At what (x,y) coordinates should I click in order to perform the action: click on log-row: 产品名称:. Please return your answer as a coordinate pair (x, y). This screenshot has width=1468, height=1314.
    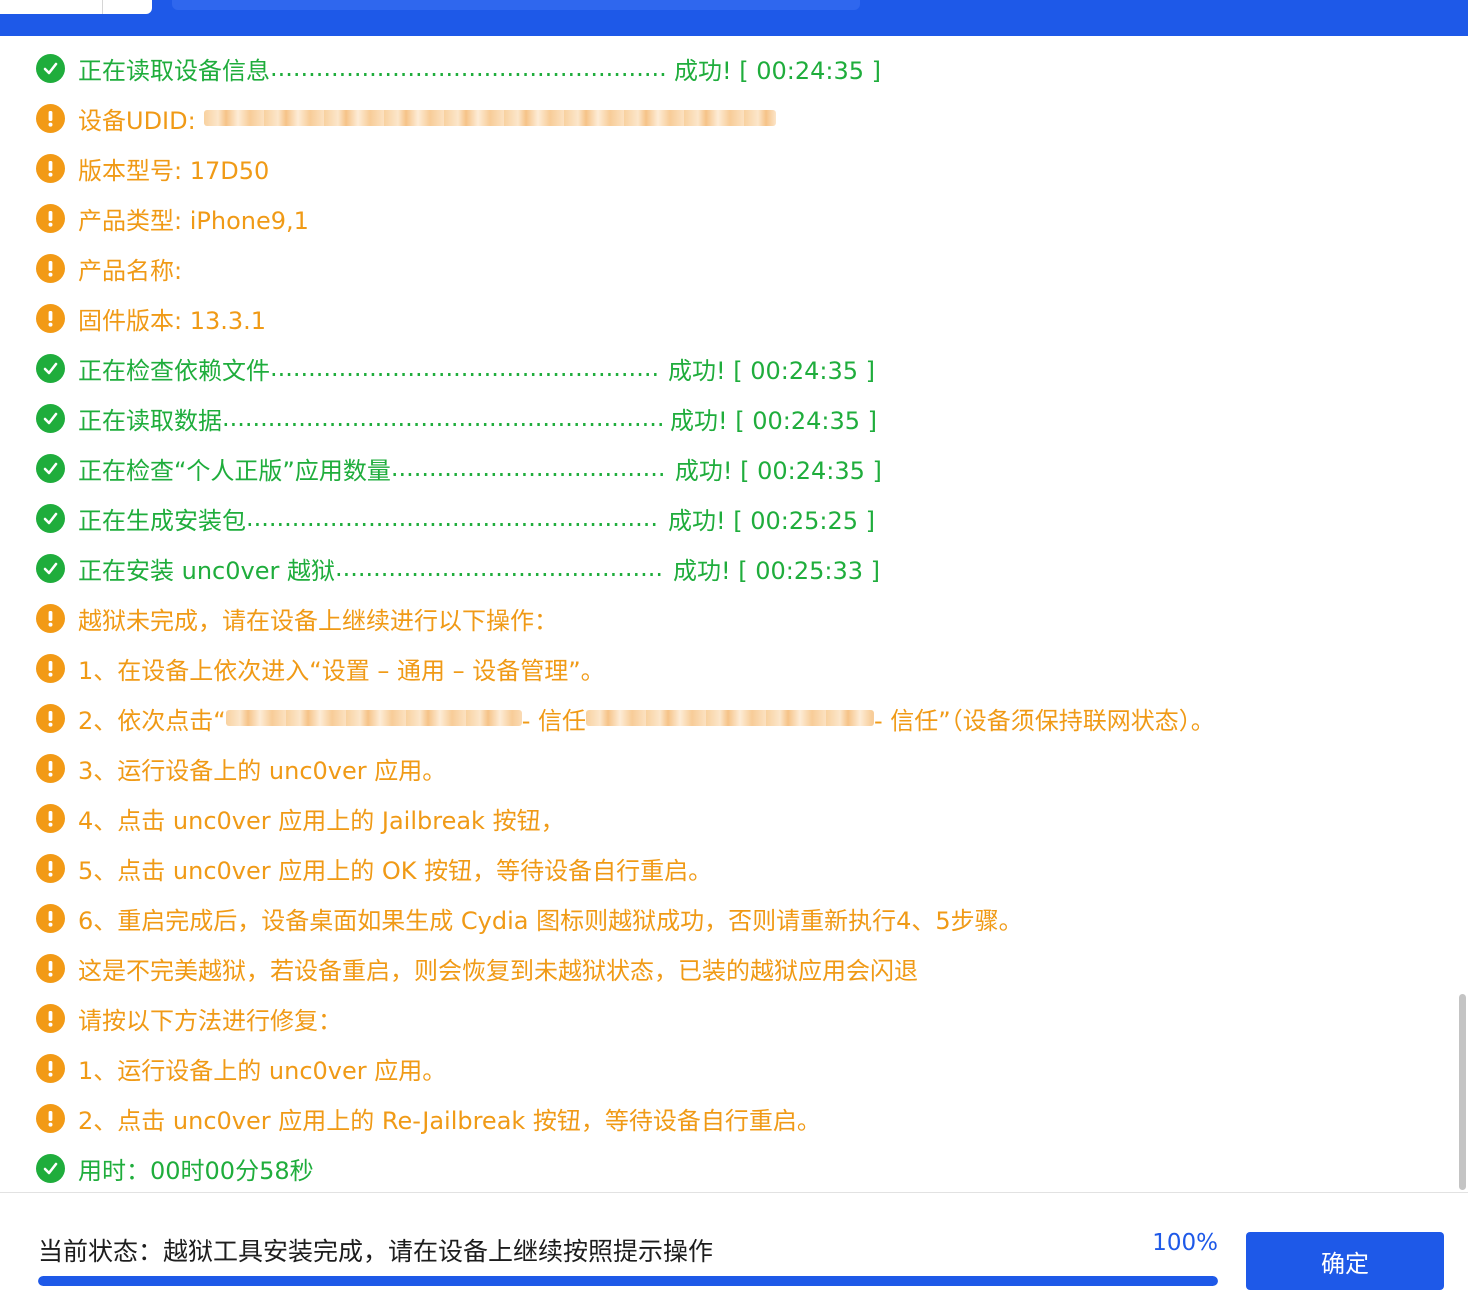
    Looking at the image, I should click on (109, 268).